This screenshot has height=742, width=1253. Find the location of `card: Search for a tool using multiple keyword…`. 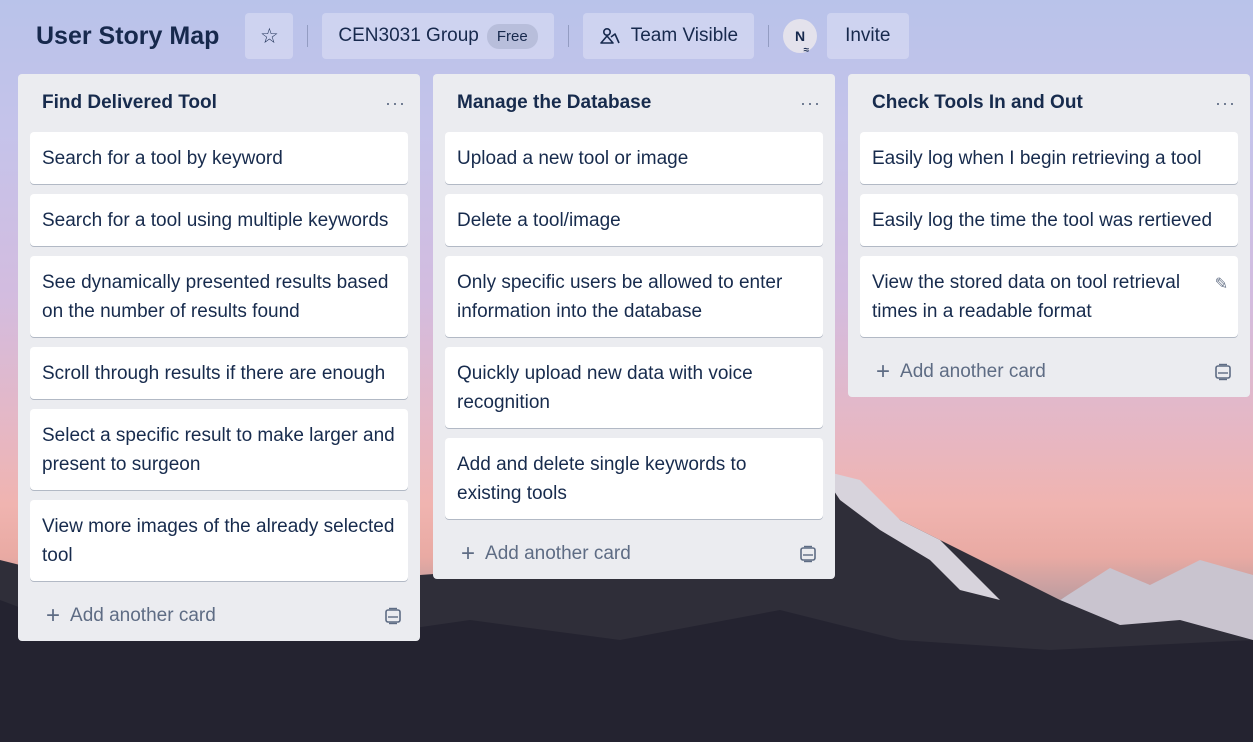

card: Search for a tool using multiple keyword… is located at coordinates (219, 220).